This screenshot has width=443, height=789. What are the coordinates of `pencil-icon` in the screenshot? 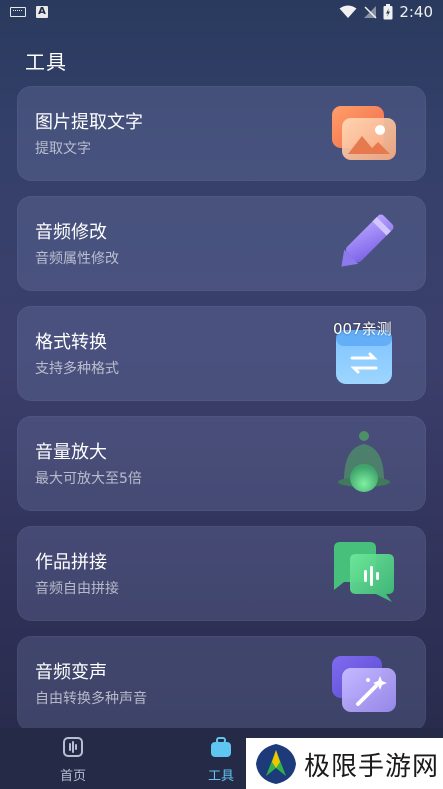 It's located at (367, 240).